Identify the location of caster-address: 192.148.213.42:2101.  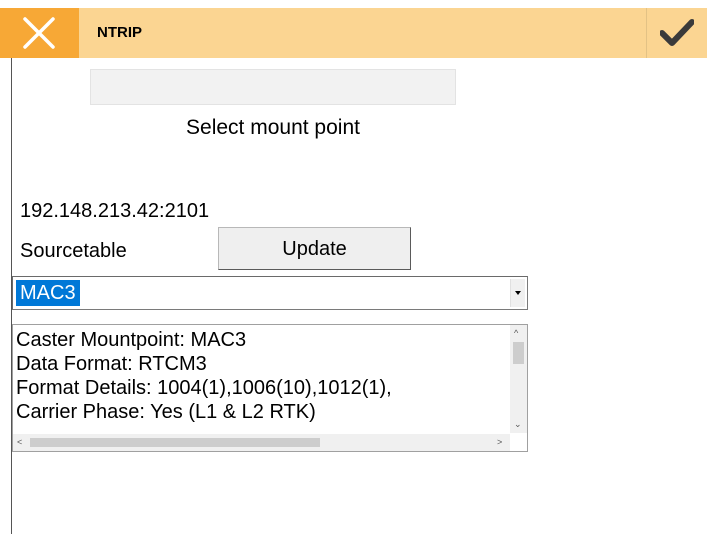
(115, 211).